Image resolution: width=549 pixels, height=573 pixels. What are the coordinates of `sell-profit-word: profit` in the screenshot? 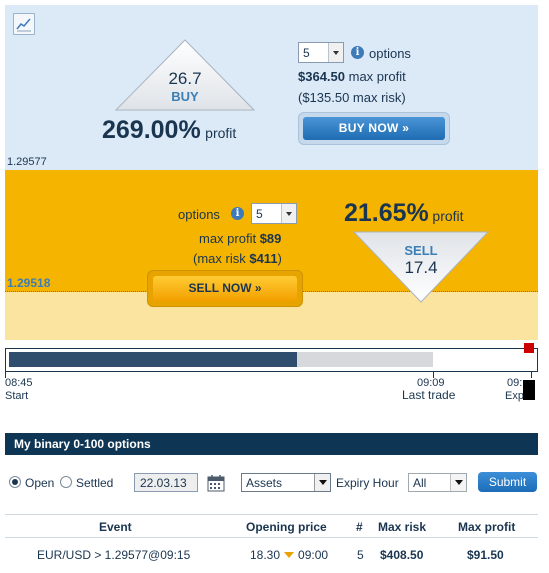 It's located at (448, 216).